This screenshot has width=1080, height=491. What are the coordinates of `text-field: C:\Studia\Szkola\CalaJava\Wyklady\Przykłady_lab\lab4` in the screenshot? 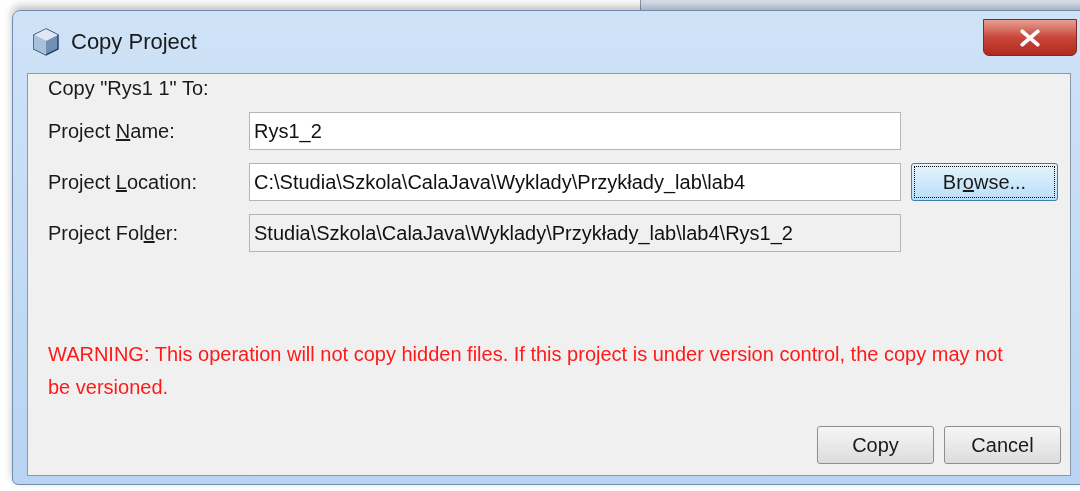 It's located at (575, 182).